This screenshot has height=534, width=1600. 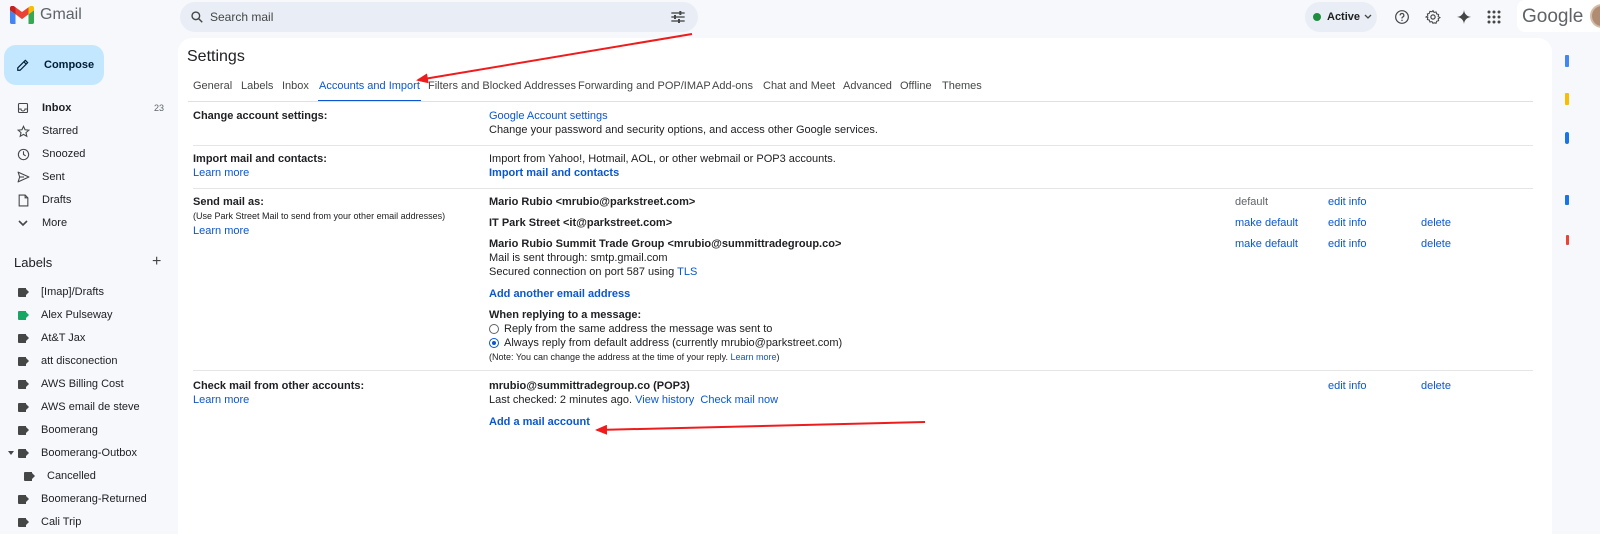 What do you see at coordinates (228, 202) in the screenshot?
I see `send-as-label: Send mail as:` at bounding box center [228, 202].